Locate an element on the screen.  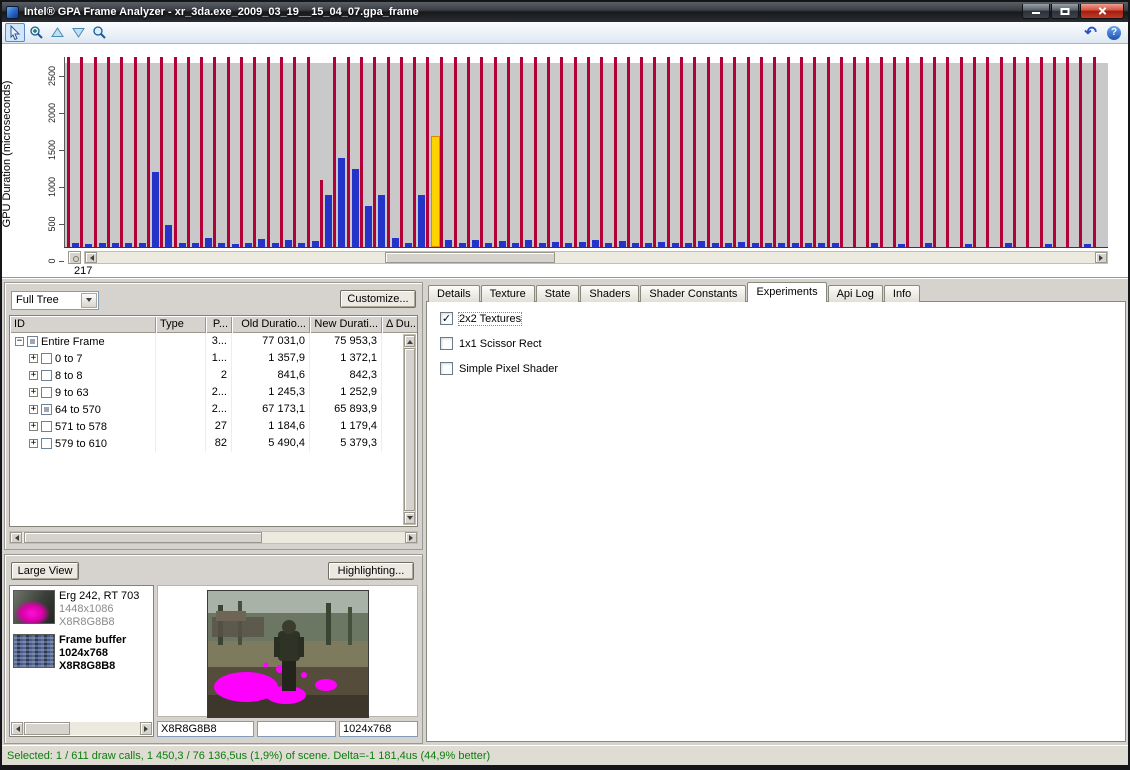
table-row: +571 to 578 27 1 184,6 1 179,4 is located at coordinates (207, 426).